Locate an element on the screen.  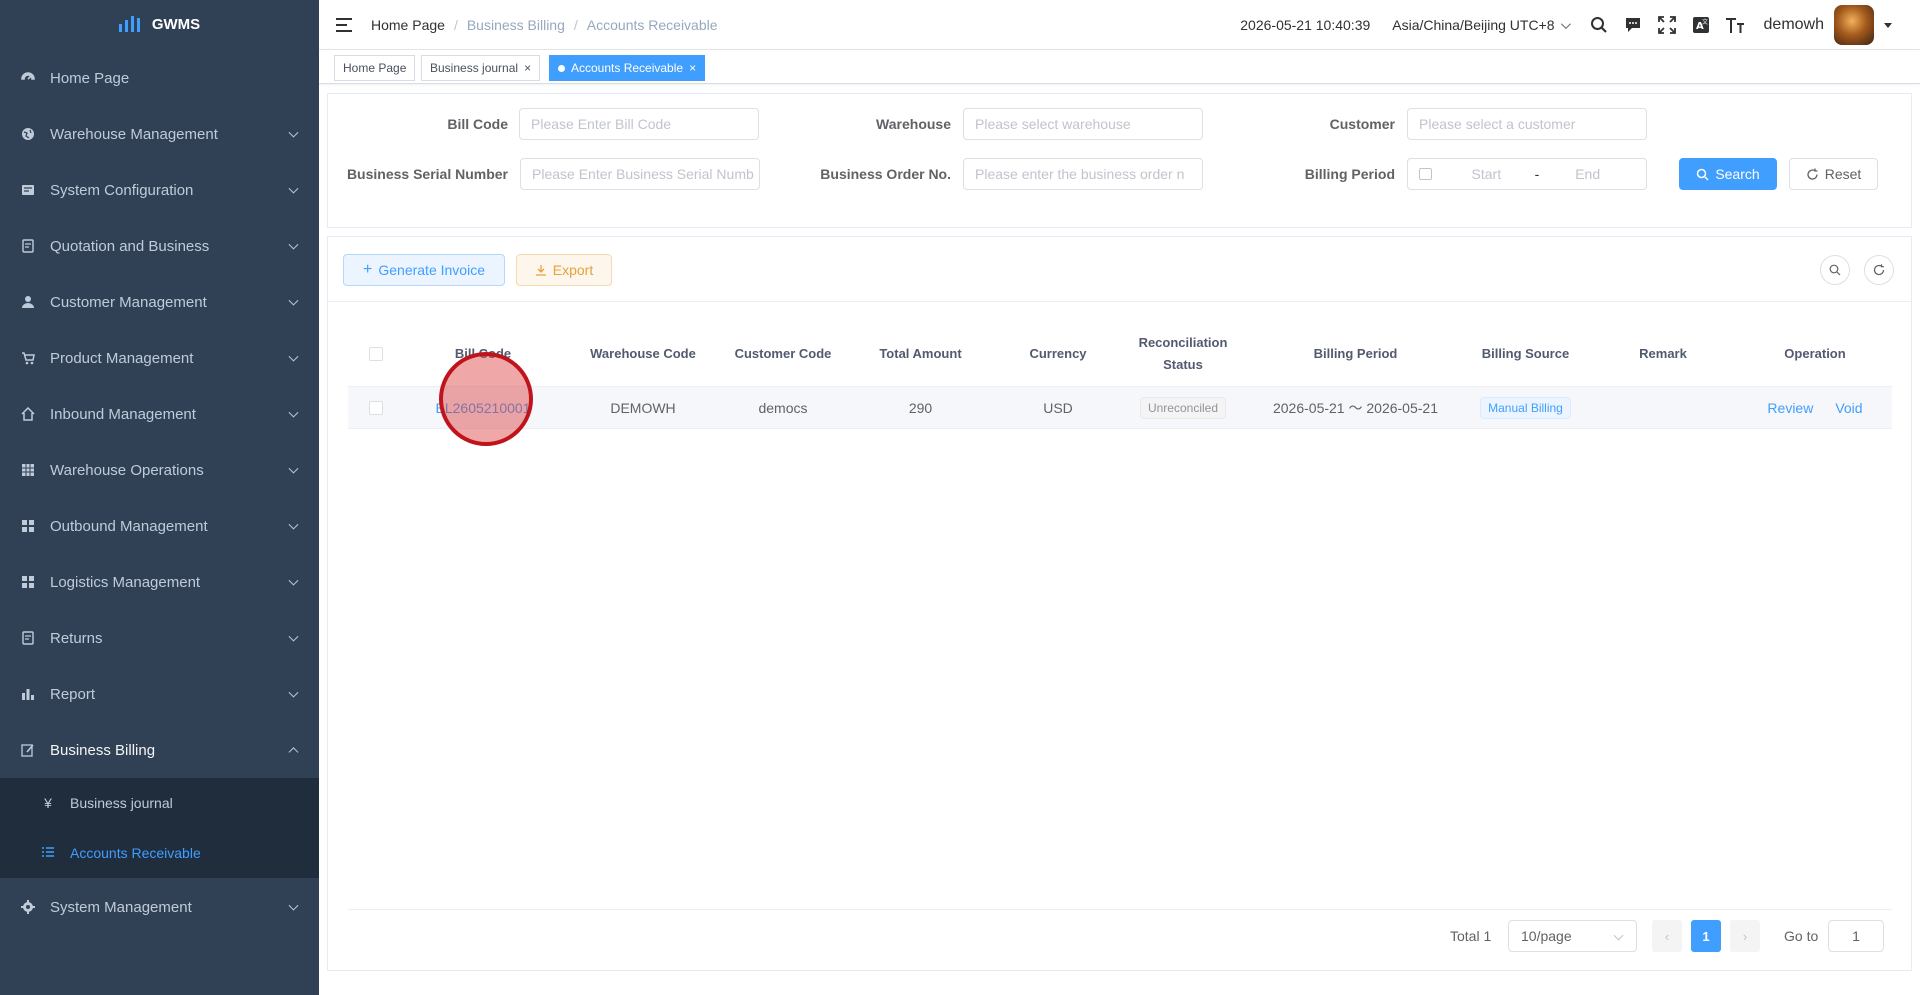
username: demowh is located at coordinates (1794, 25).